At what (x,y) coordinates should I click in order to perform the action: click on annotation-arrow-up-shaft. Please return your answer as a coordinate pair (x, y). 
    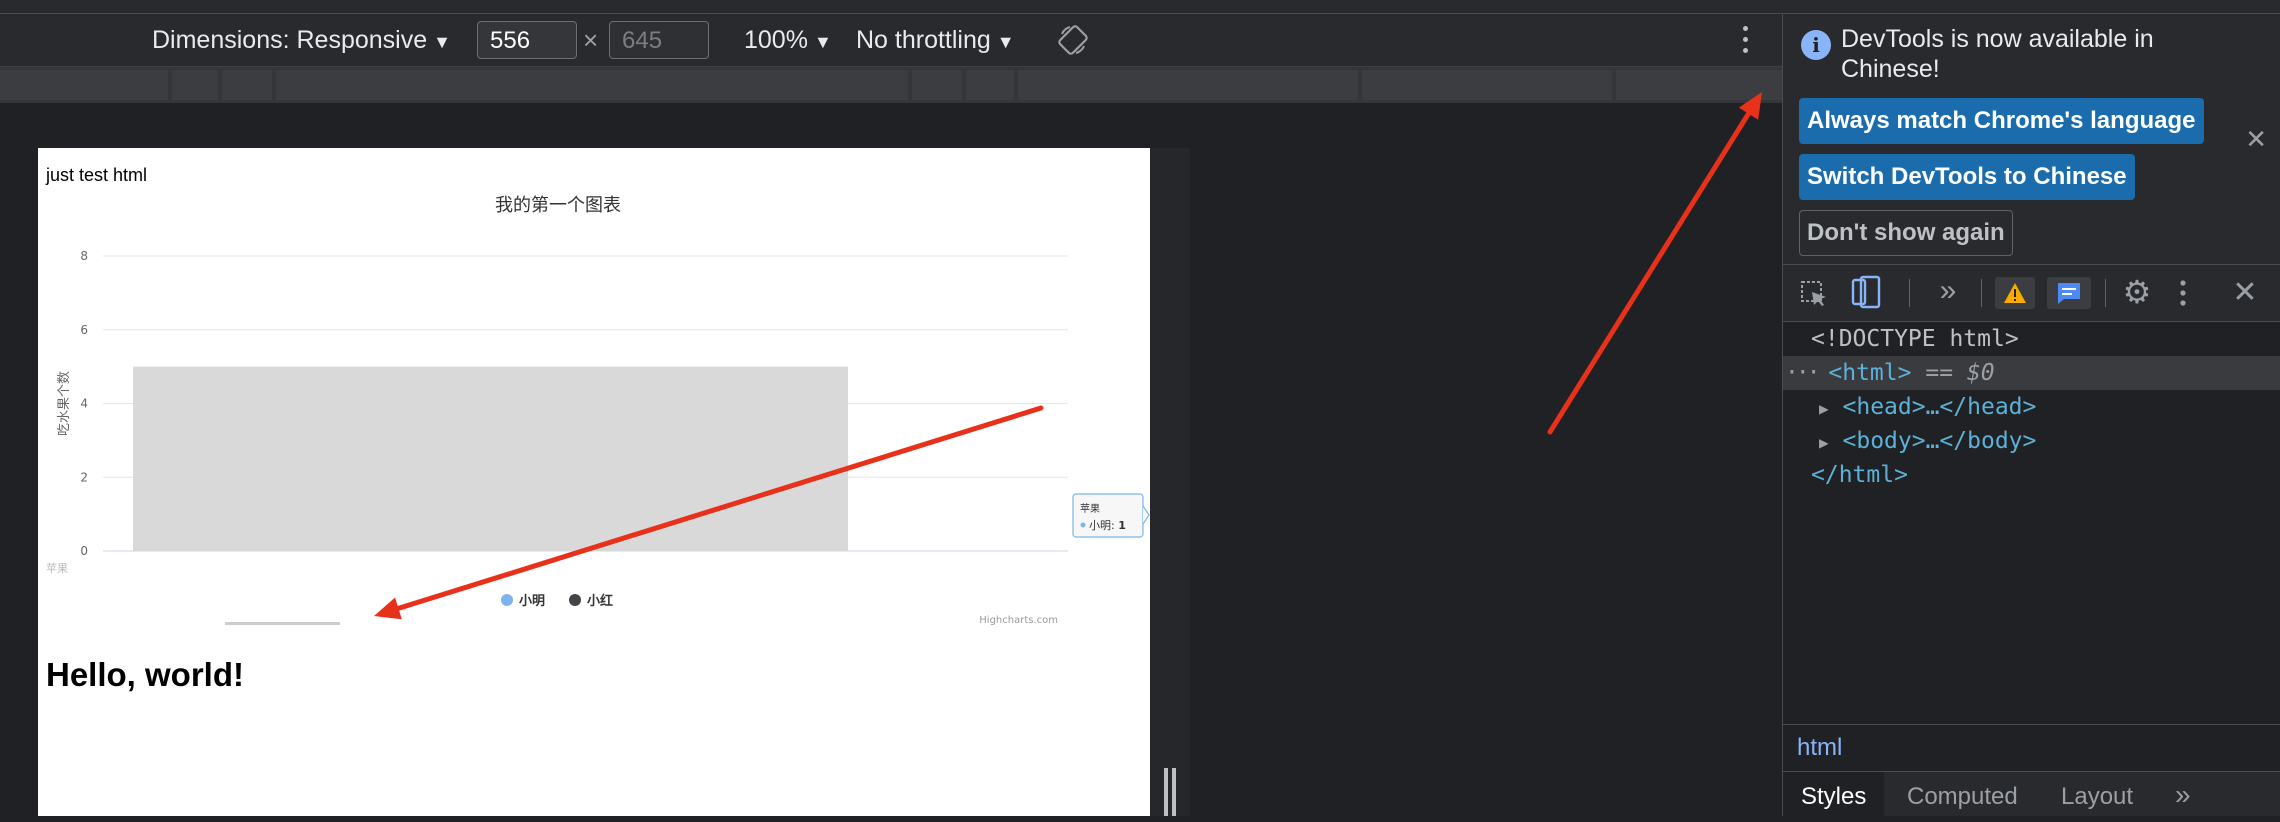
    Looking at the image, I should click on (1649, 272).